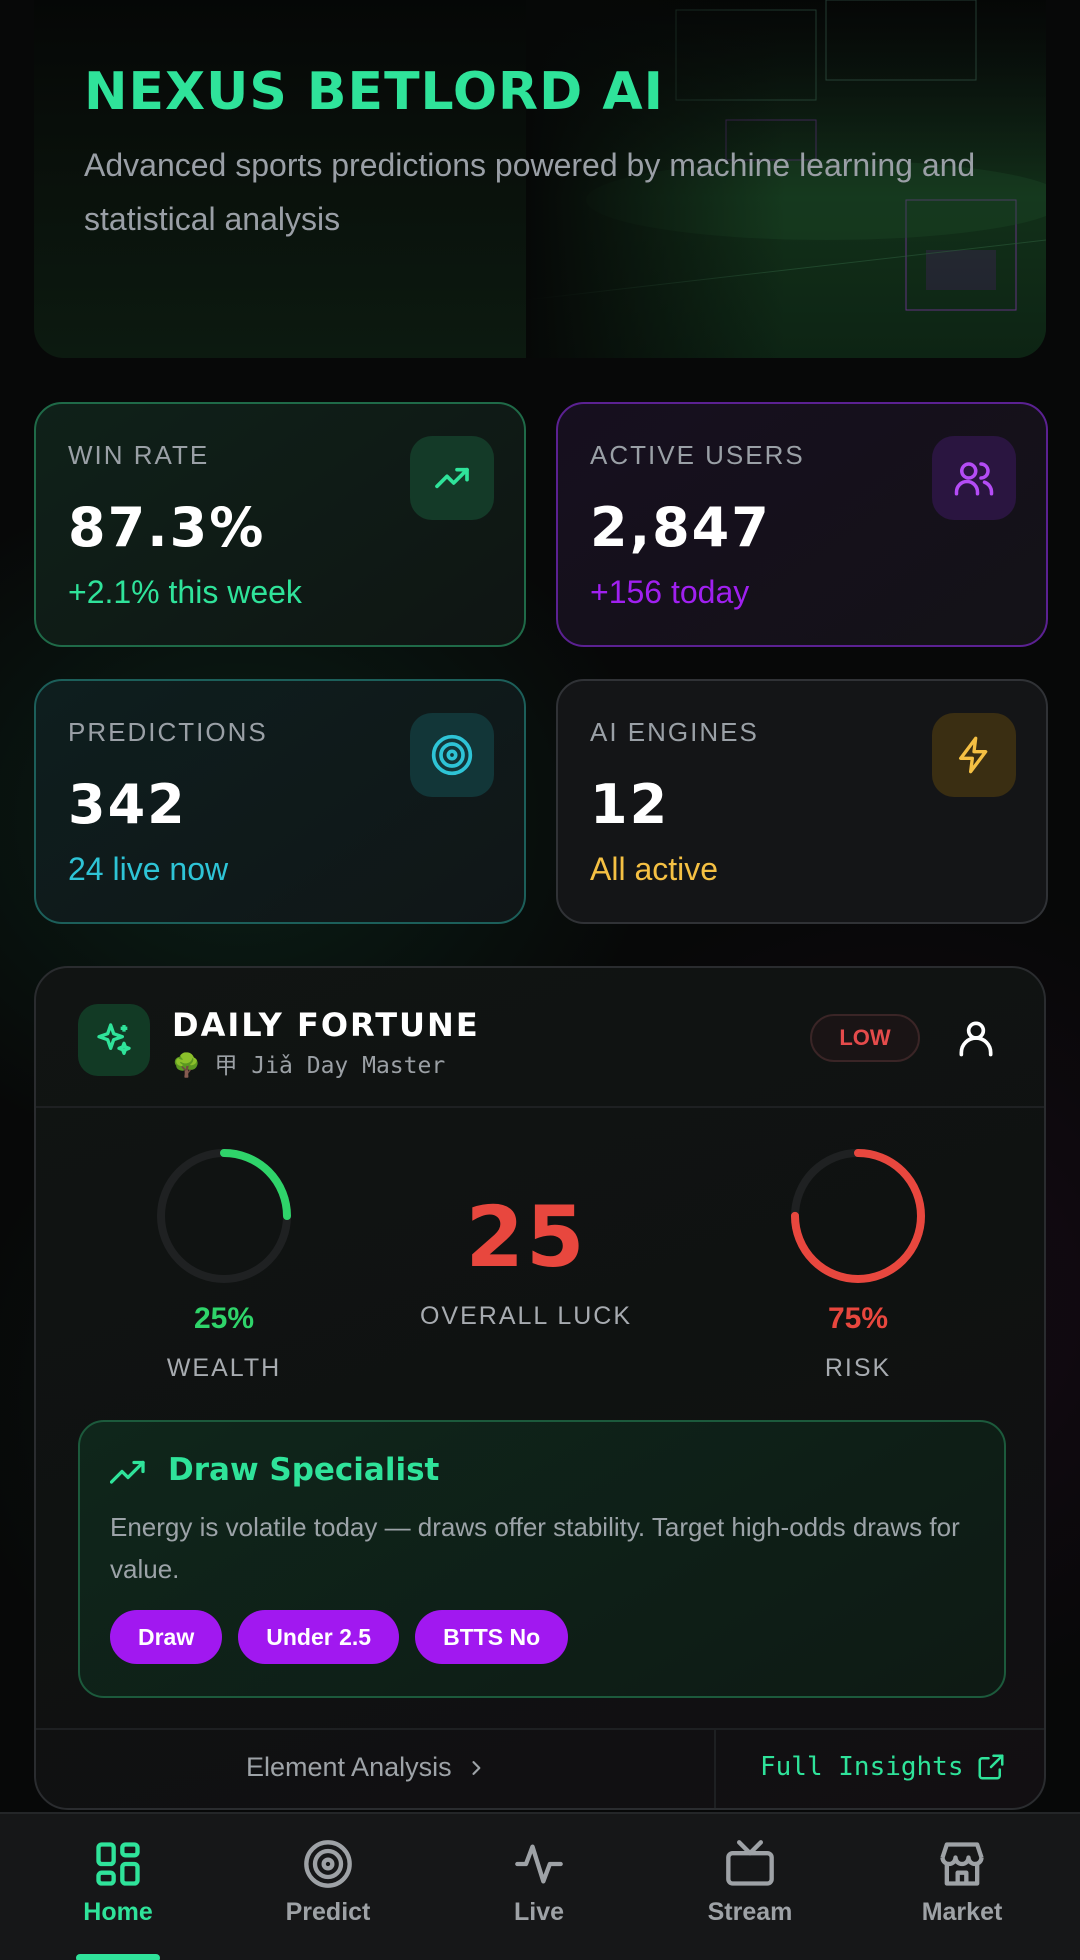  I want to click on active-tab-indicator, so click(118, 1957).